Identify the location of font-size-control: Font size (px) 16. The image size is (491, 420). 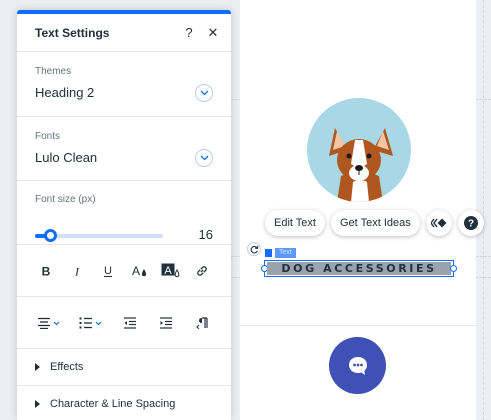
(124, 213).